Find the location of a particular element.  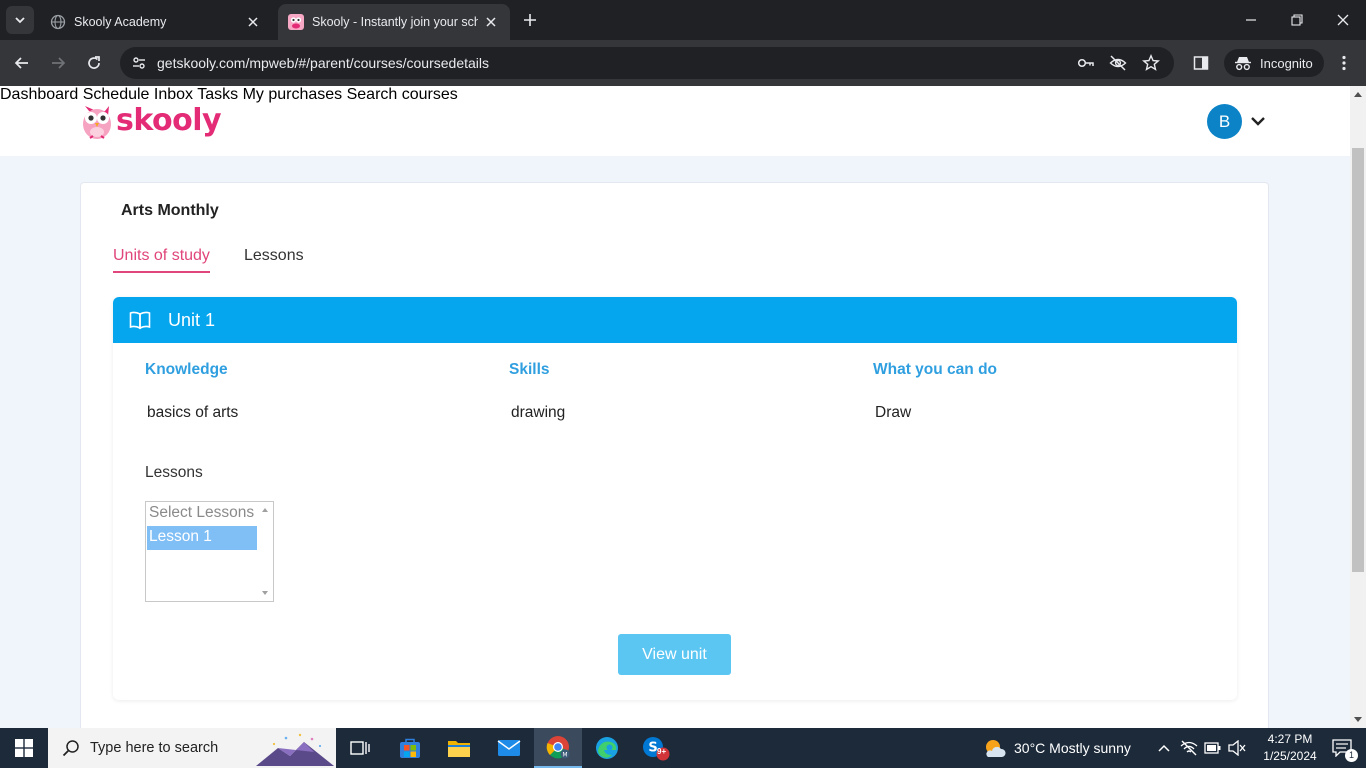

owl-logo-icon is located at coordinates (97, 122).